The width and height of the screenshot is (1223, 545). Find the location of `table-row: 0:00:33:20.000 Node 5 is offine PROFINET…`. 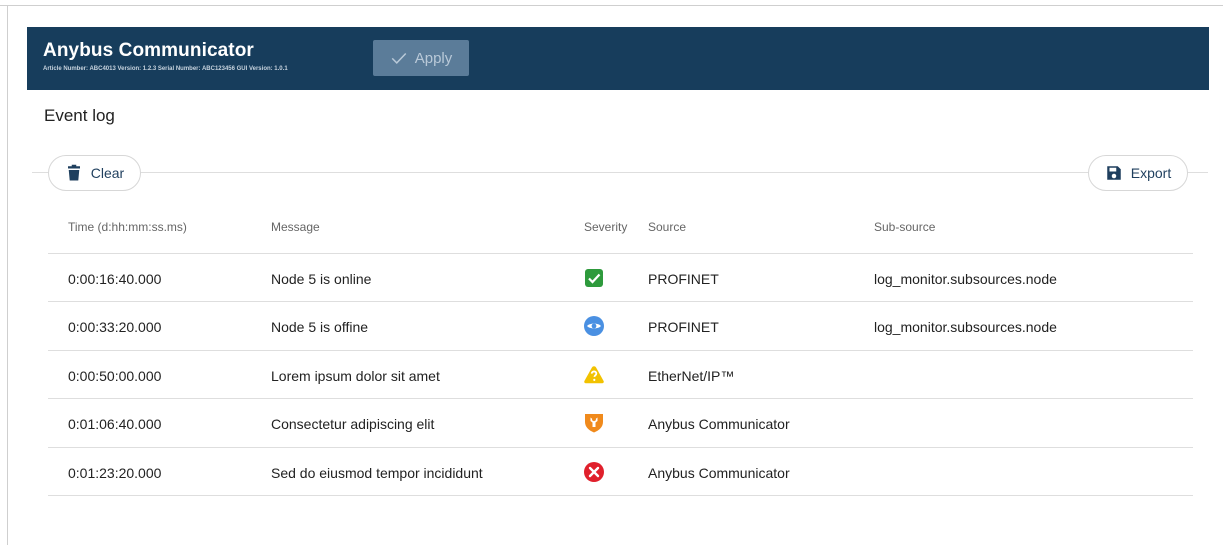

table-row: 0:00:33:20.000 Node 5 is offine PROFINET… is located at coordinates (620, 326).